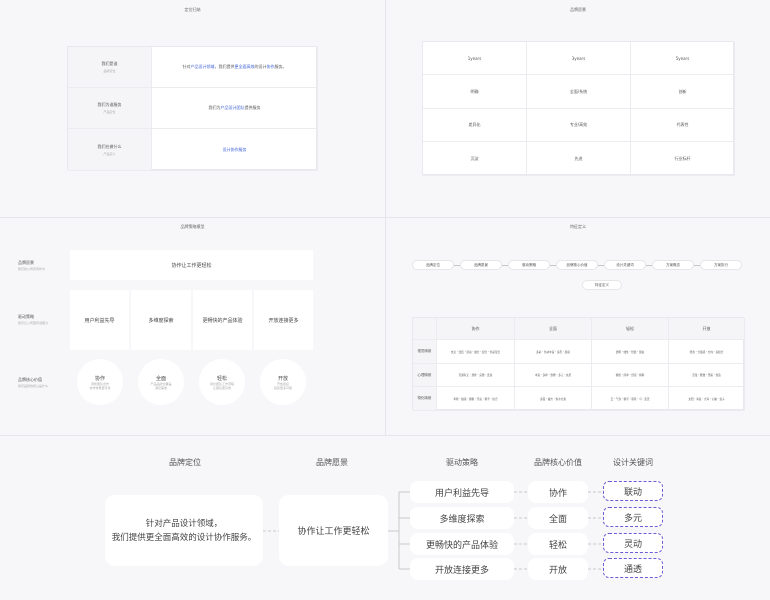 The image size is (770, 600). Describe the element at coordinates (244, 66) in the screenshot. I see `value-highlight: 更全面高效` at that location.